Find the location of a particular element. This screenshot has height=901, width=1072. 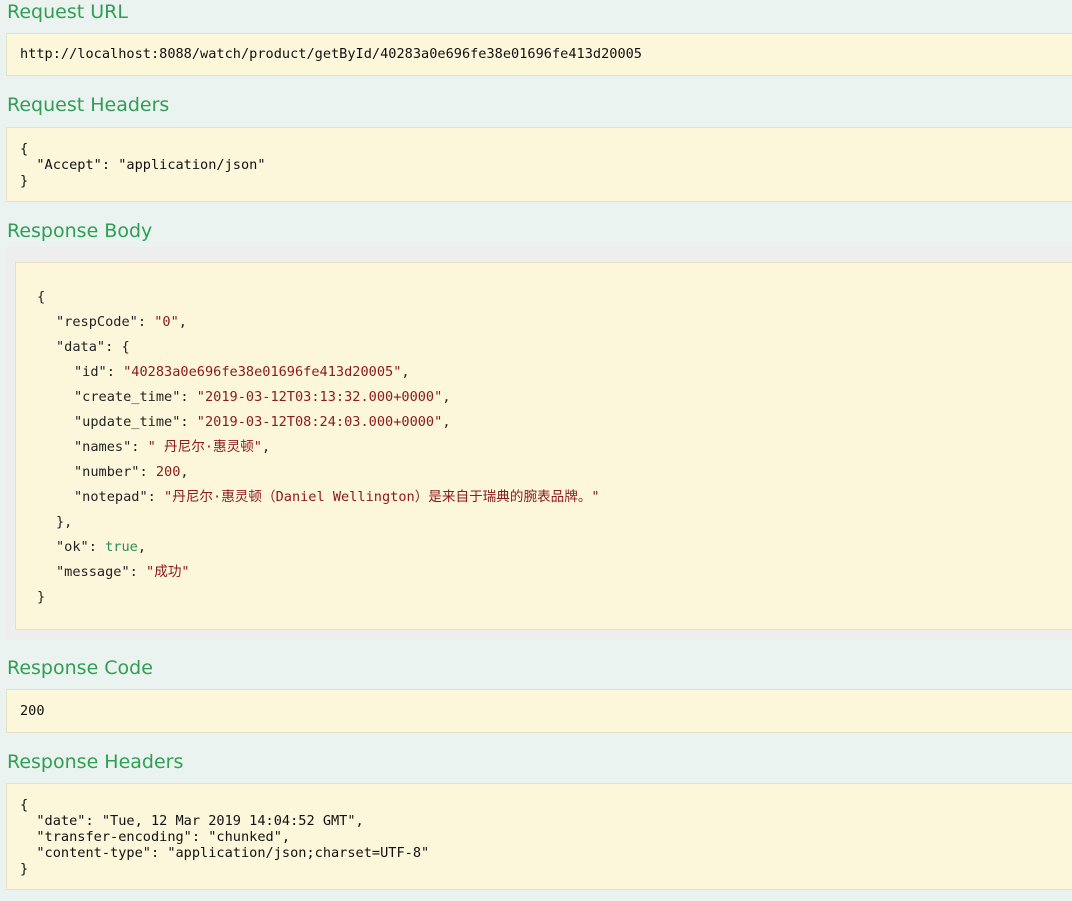

json-data-close: }, is located at coordinates (64, 522).